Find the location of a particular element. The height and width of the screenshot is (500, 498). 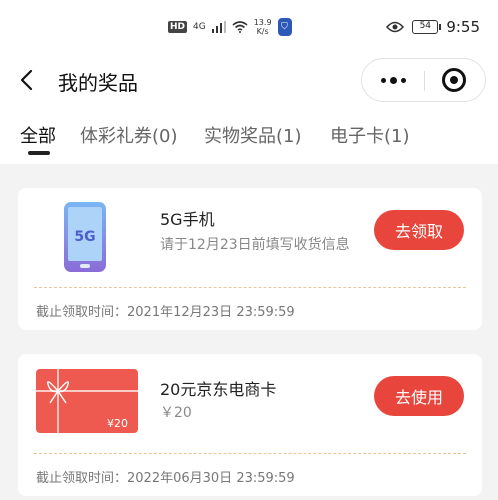

close-target-icon is located at coordinates (454, 80).